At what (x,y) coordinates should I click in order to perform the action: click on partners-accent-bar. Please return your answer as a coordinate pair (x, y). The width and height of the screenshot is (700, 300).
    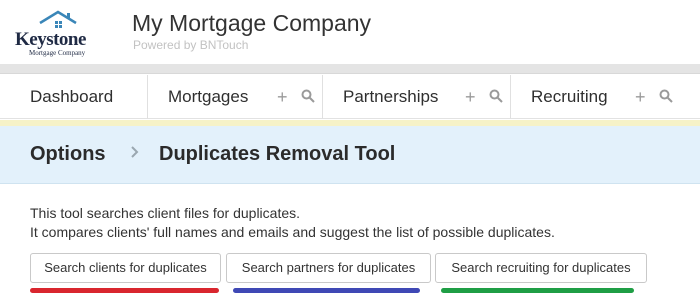
    Looking at the image, I should click on (326, 290).